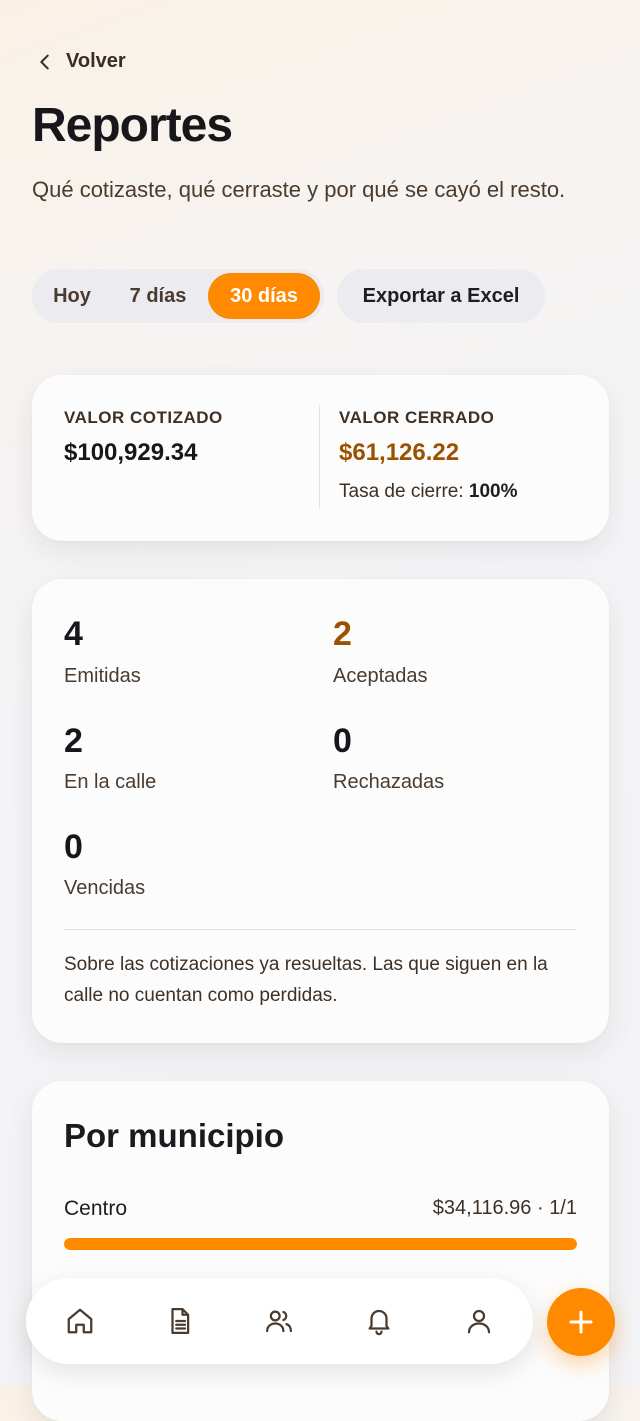 The image size is (640, 1421). What do you see at coordinates (399, 452) in the screenshot?
I see `closed-value-amount: $61,126.22` at bounding box center [399, 452].